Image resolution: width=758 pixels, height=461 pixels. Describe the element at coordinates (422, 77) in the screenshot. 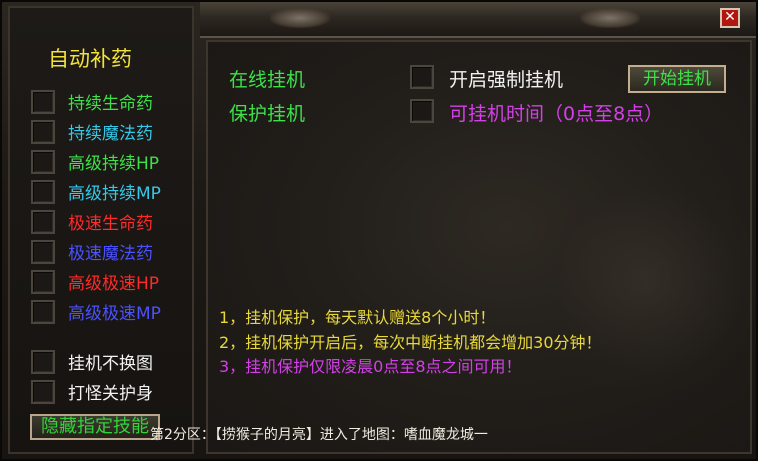

I see `checkbox-force-hangup` at that location.